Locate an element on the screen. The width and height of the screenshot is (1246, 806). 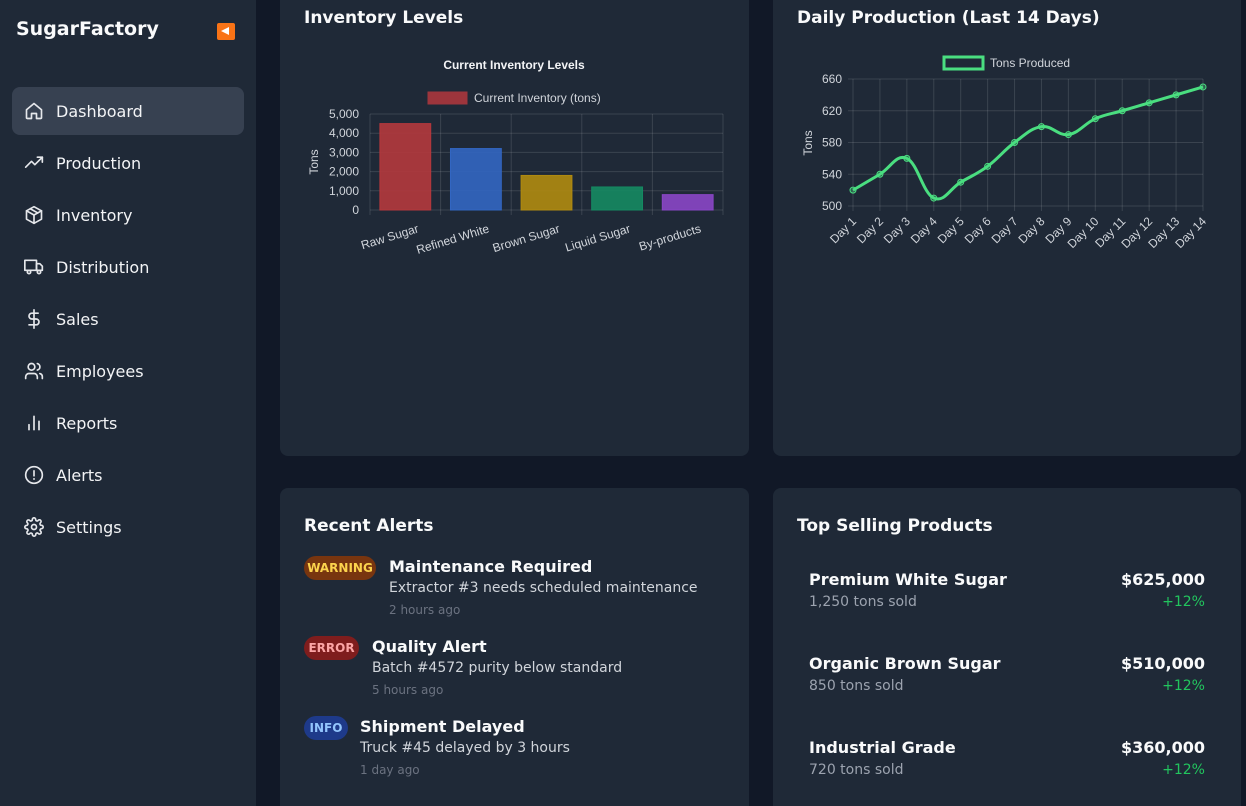
sidebar-item-settings: Settings is located at coordinates (128, 527).